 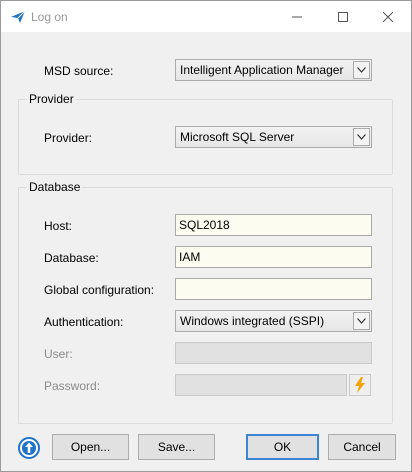 I want to click on maximize-button, so click(x=343, y=16).